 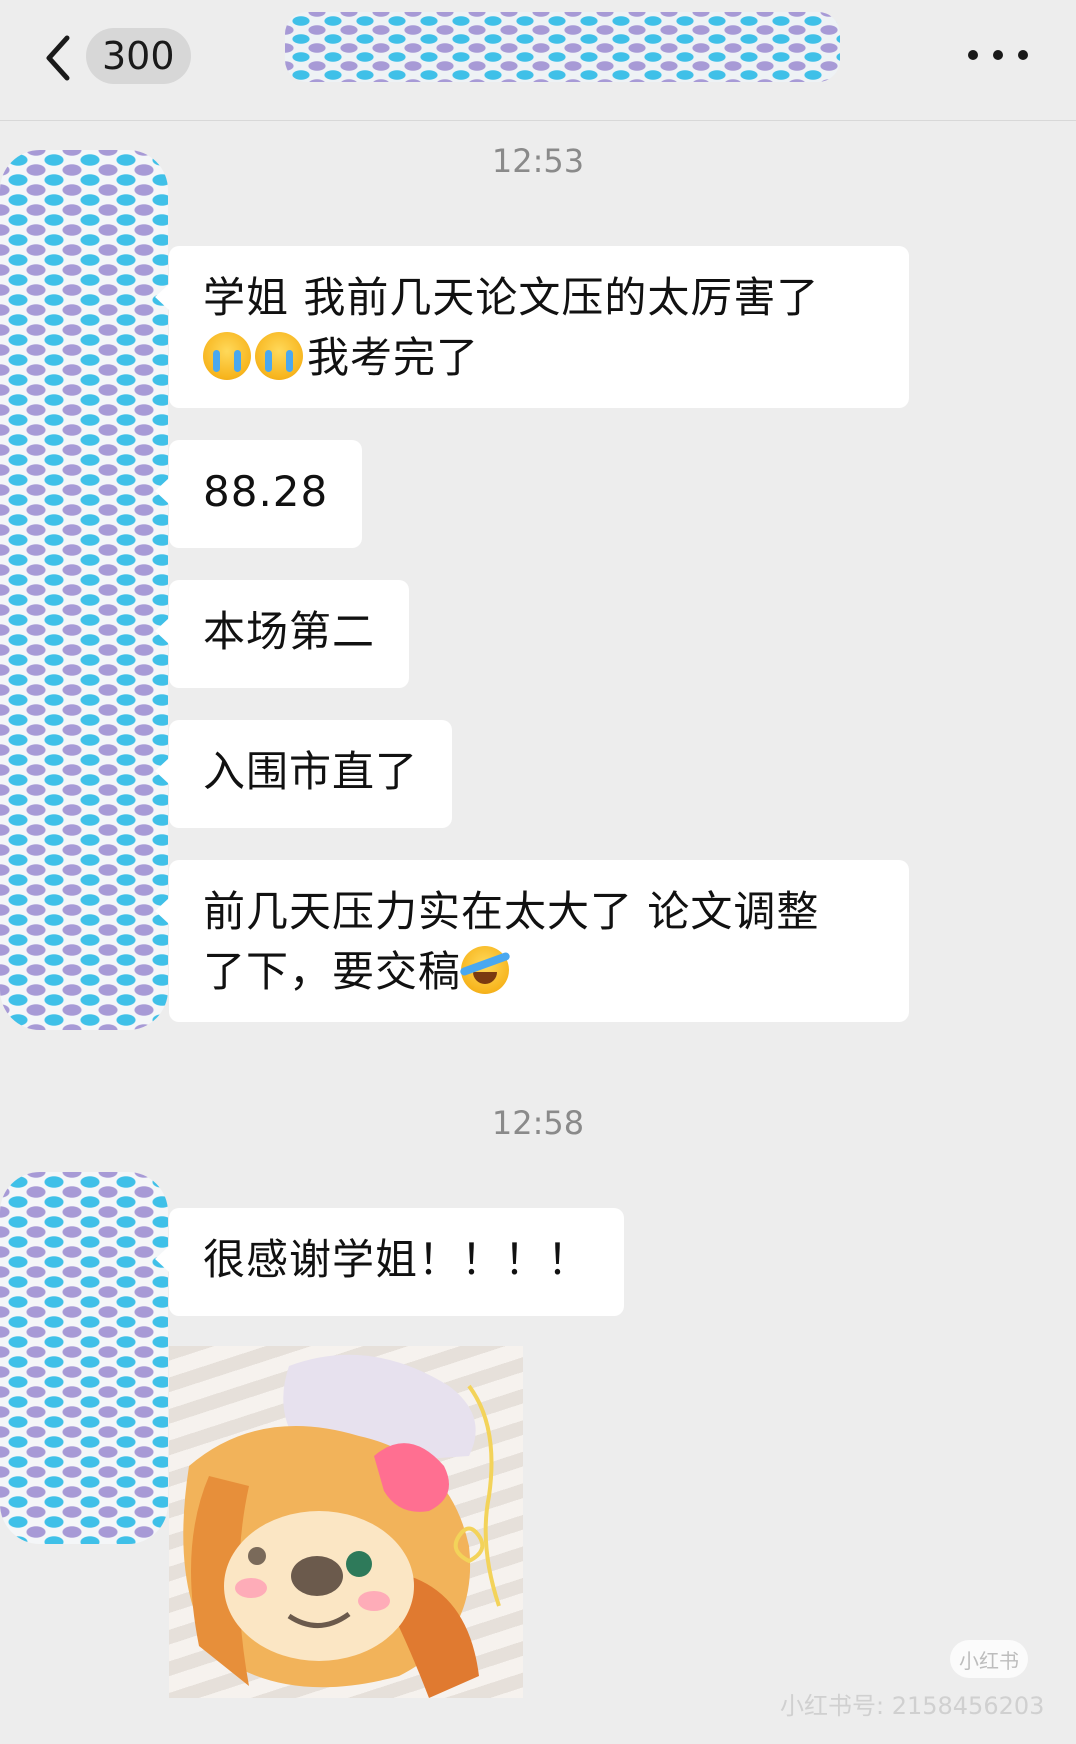 I want to click on redacted-chat-title, so click(x=562, y=47).